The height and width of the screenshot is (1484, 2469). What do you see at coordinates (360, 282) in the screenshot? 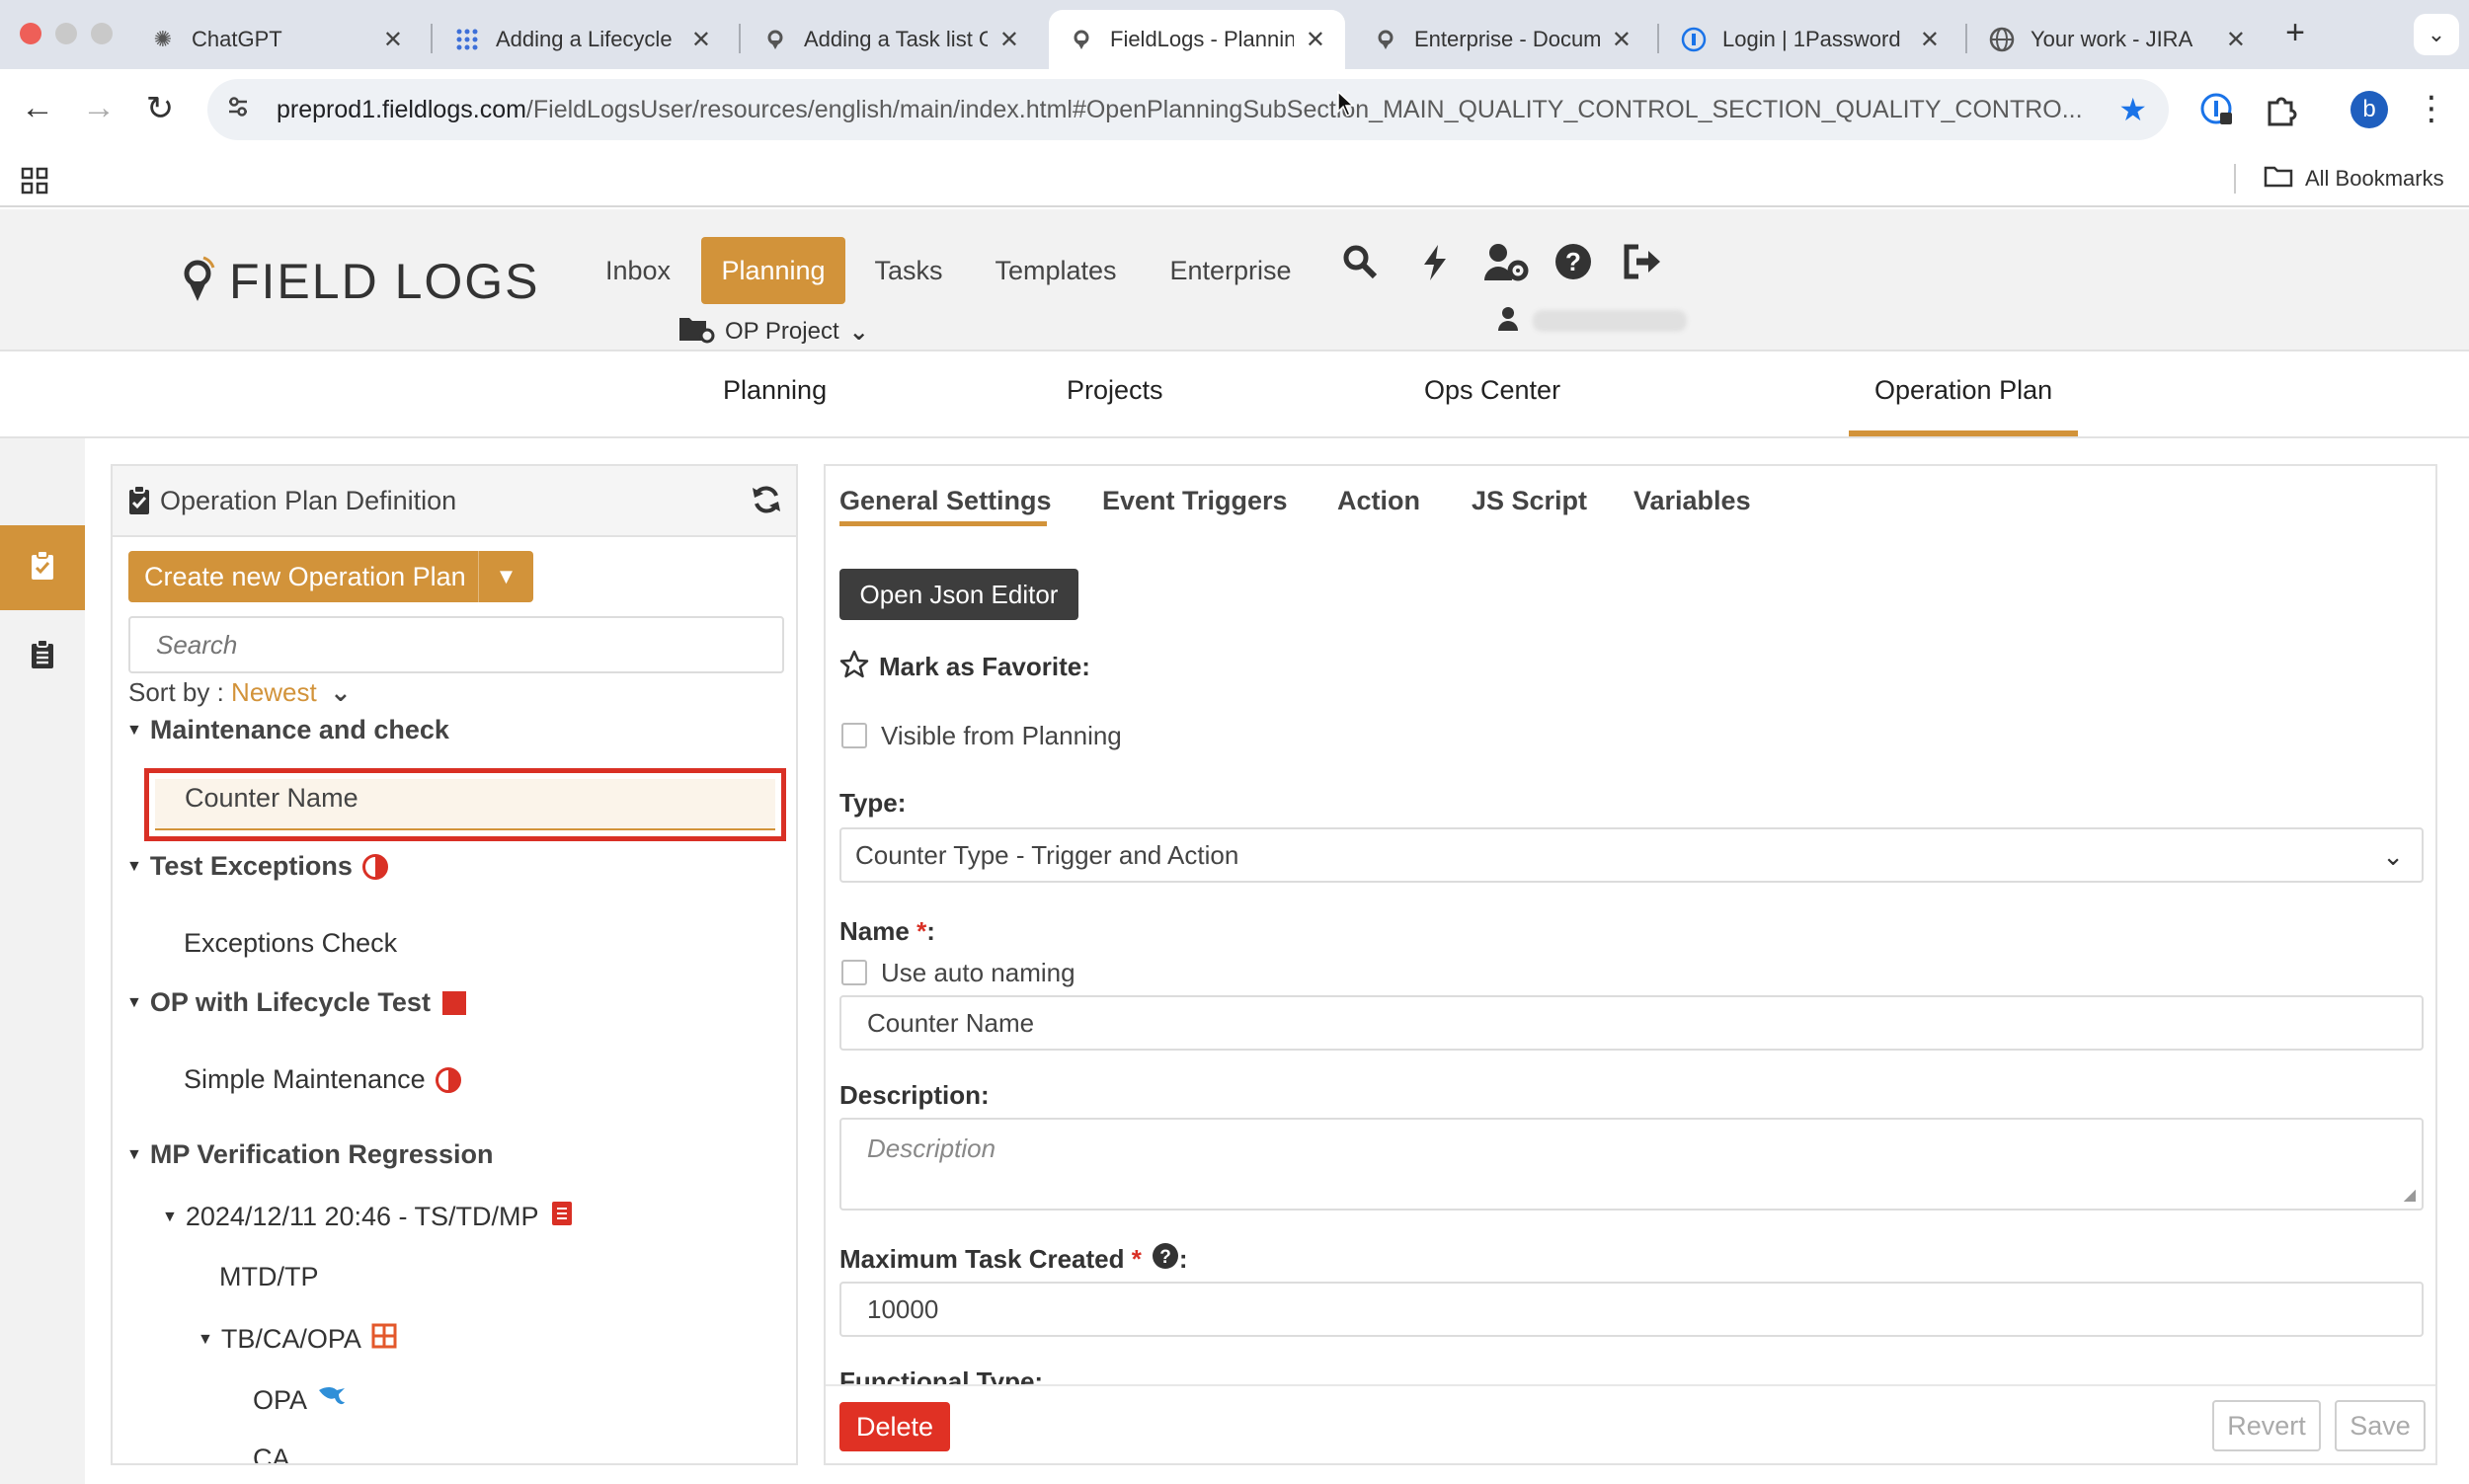
I see `fieldlogs-logo: FIELD LOGS` at bounding box center [360, 282].